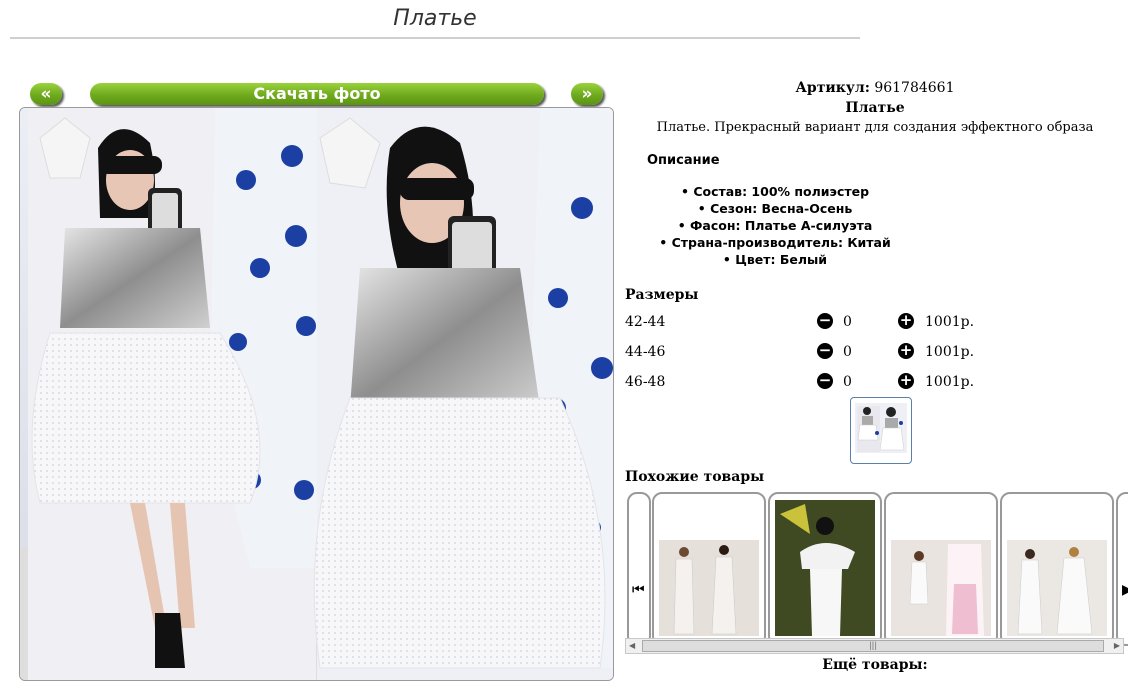 The width and height of the screenshot is (1128, 681). I want to click on similar-carousel: ⏮ ▶, so click(876, 572).